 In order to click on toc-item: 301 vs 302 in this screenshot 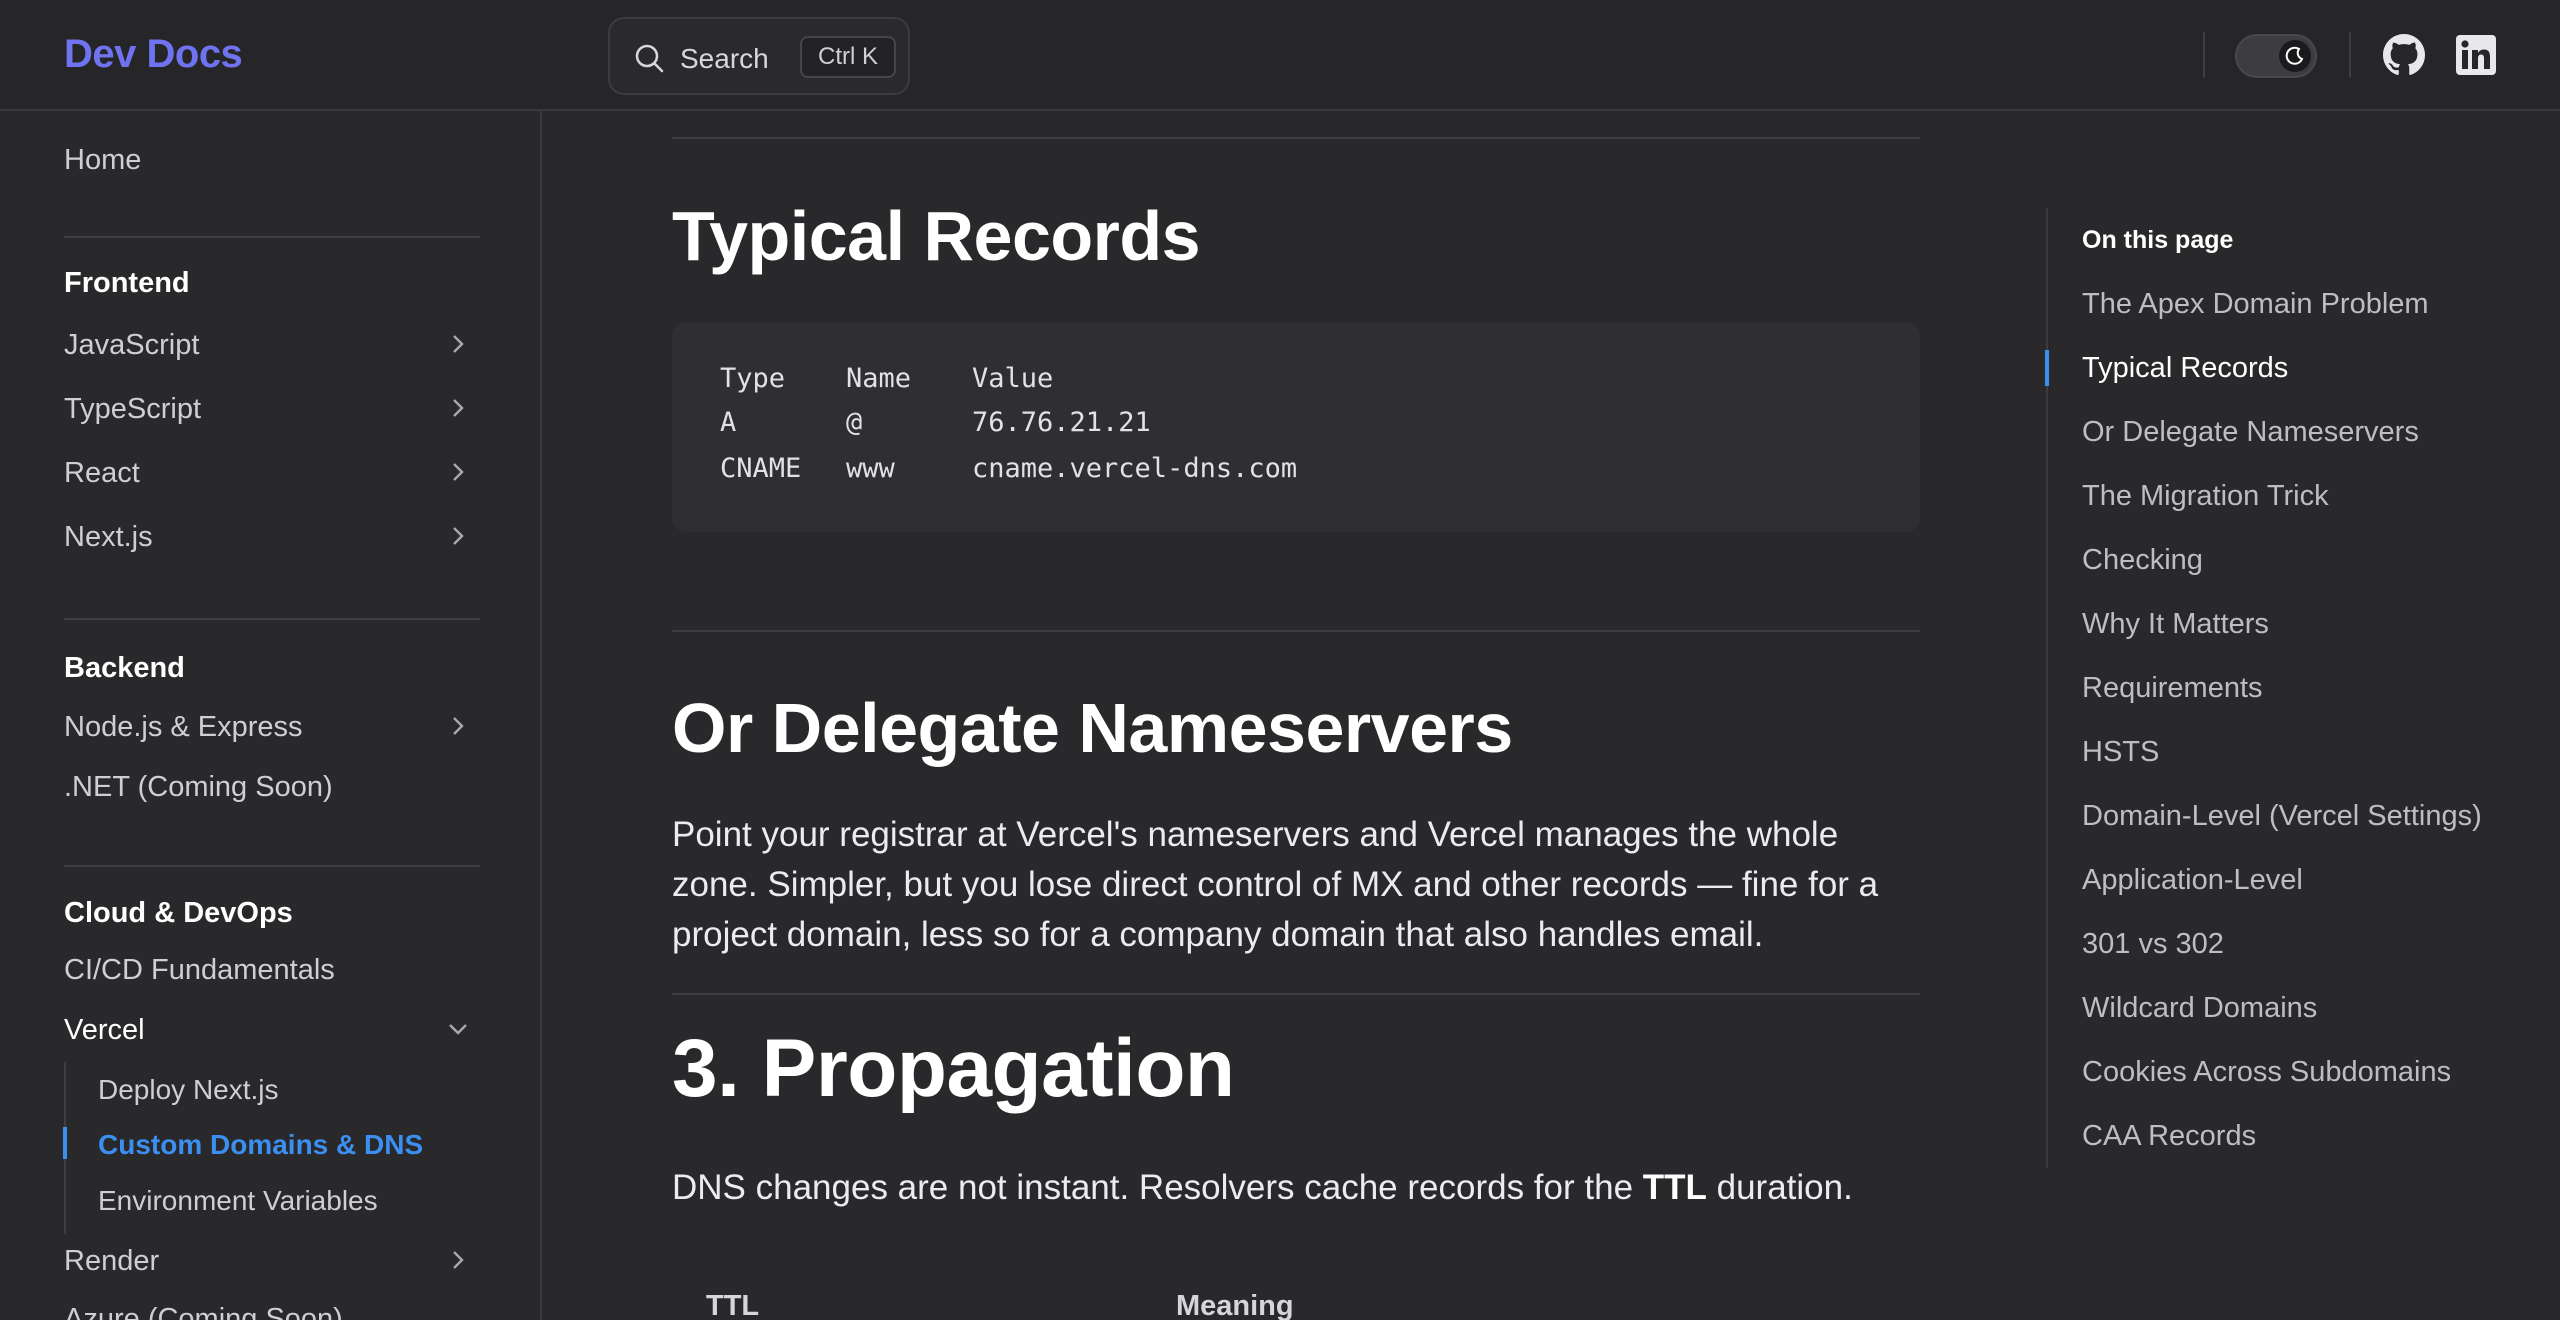, I will do `click(2153, 944)`.